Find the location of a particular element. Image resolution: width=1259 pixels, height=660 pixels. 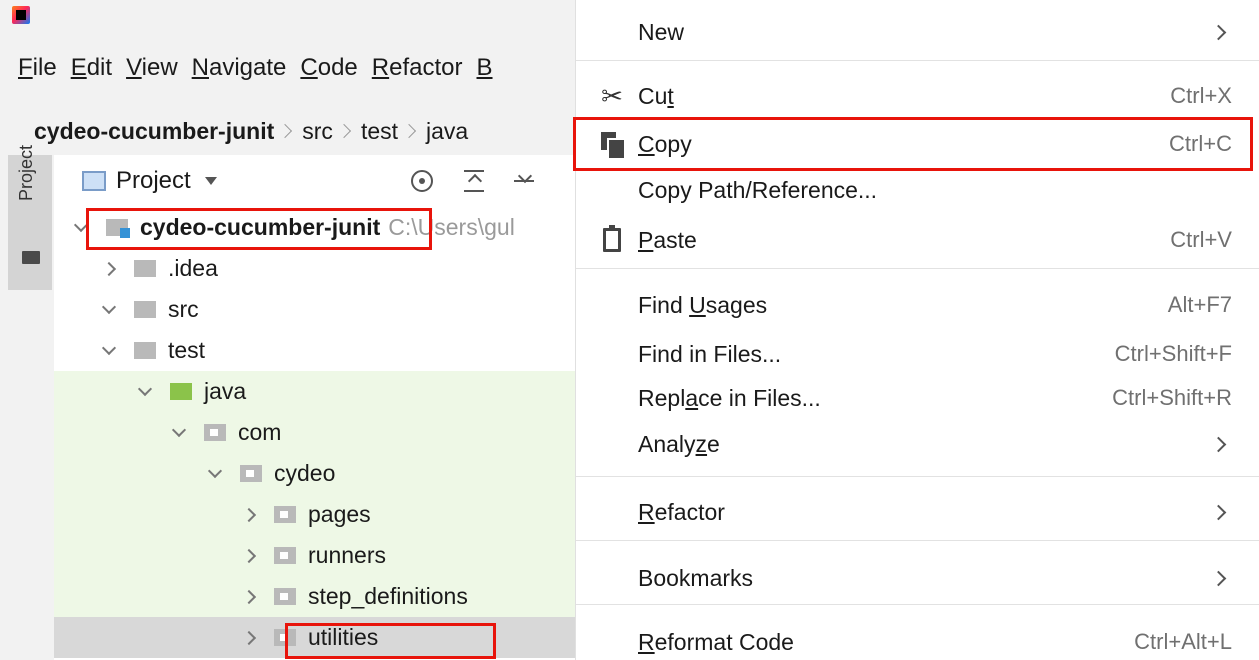

context-menu-find-in-files: Find in Files... Ctrl+Shift+F is located at coordinates (917, 354).